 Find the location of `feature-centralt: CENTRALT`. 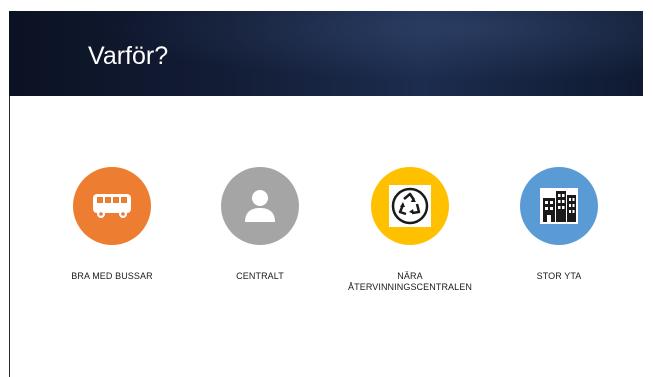

feature-centralt: CENTRALT is located at coordinates (260, 224).